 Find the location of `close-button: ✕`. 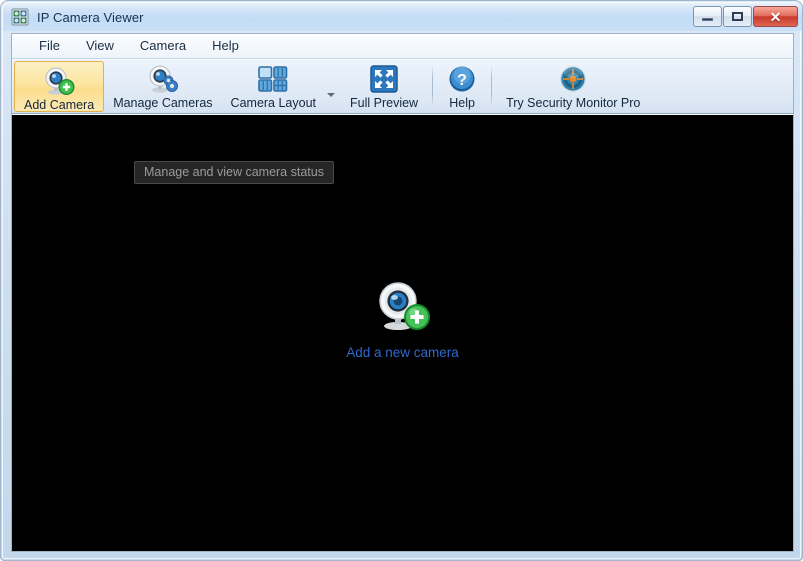

close-button: ✕ is located at coordinates (775, 16).